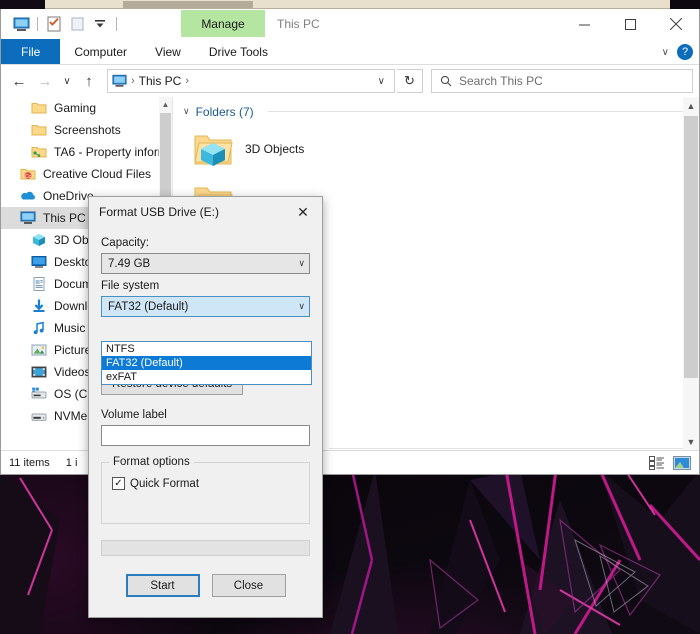 Image resolution: width=700 pixels, height=634 pixels. I want to click on filesystem-combobox: FAT32 (Default) ∨, so click(205, 306).